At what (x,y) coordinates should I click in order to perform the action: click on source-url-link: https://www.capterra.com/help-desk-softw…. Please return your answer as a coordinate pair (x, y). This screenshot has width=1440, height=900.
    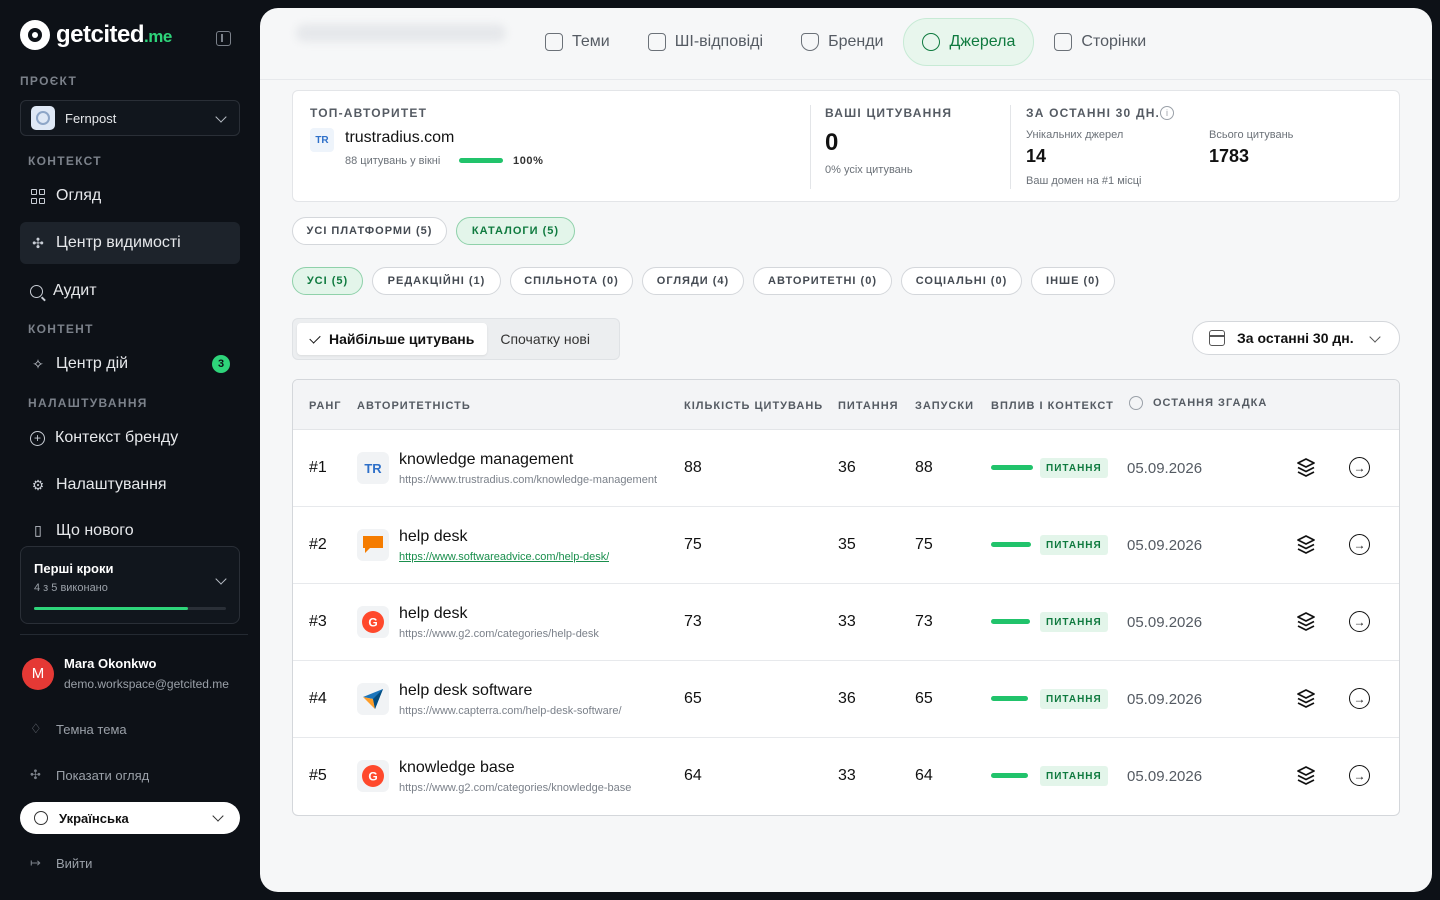
    Looking at the image, I should click on (510, 711).